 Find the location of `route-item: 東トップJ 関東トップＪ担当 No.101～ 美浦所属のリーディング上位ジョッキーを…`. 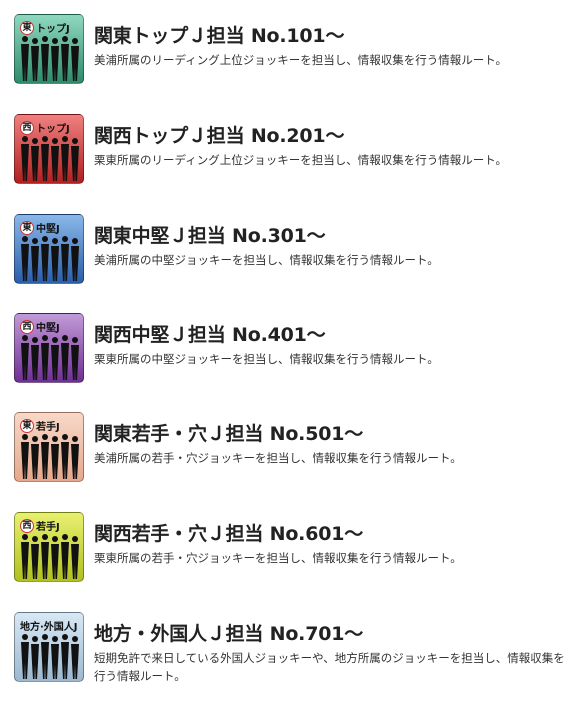

route-item: 東トップJ 関東トップＪ担当 No.101～ 美浦所属のリーディング上位ジョッキーを… is located at coordinates (300, 54).